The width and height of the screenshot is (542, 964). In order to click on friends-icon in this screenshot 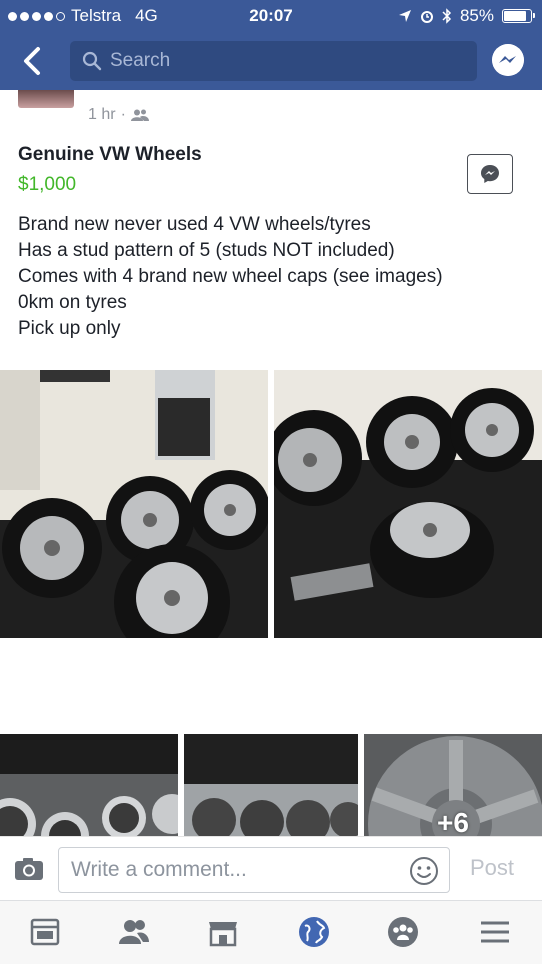, I will do `click(134, 932)`.